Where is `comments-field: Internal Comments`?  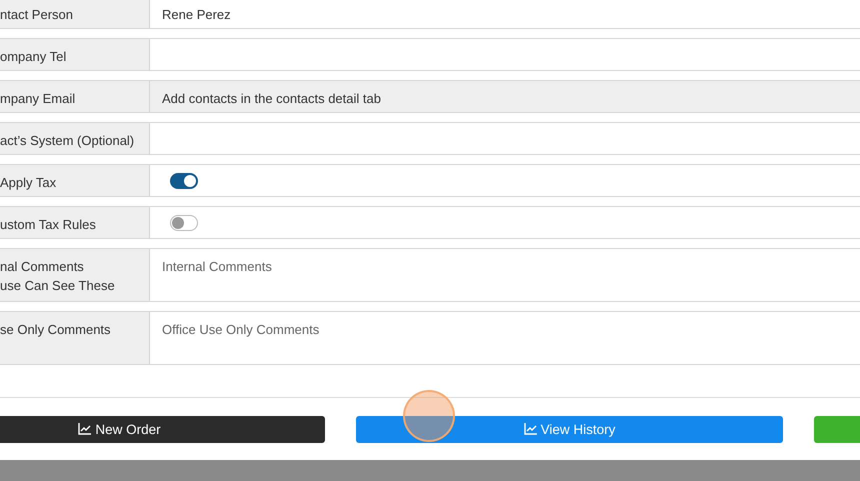 comments-field: Internal Comments is located at coordinates (505, 275).